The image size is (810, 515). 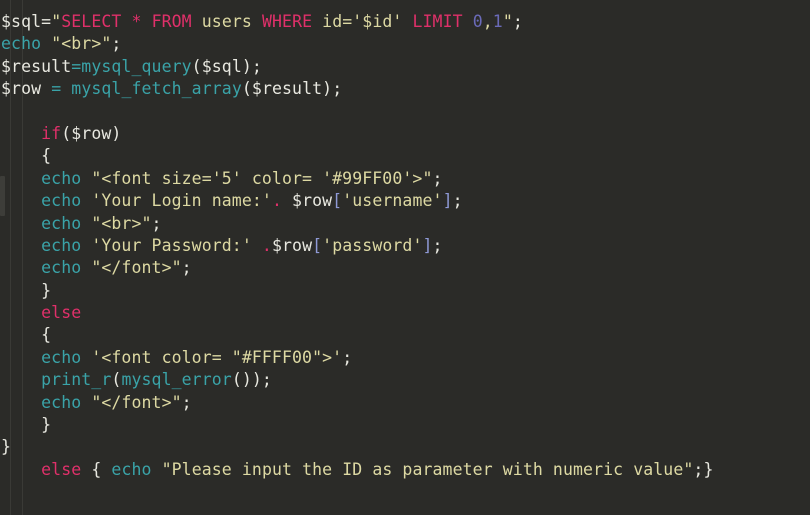 What do you see at coordinates (197, 357) in the screenshot?
I see `code-line: echo '<font color= "#FFFF00">';` at bounding box center [197, 357].